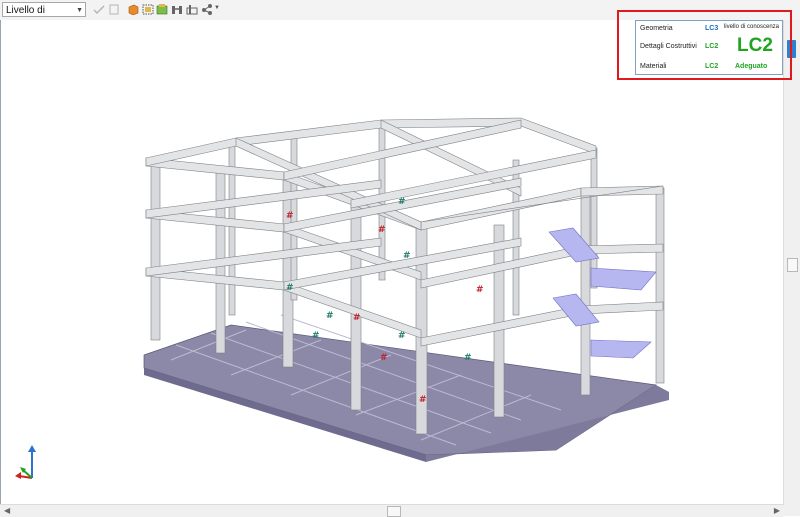 The width and height of the screenshot is (800, 517). What do you see at coordinates (79, 10) in the screenshot?
I see `chevron-down-icon: ▼` at bounding box center [79, 10].